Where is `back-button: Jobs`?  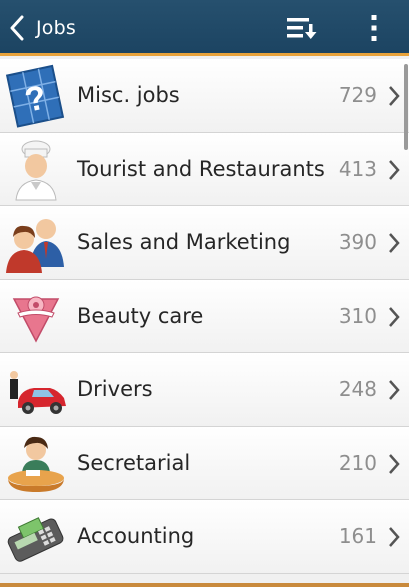 back-button: Jobs is located at coordinates (48, 28).